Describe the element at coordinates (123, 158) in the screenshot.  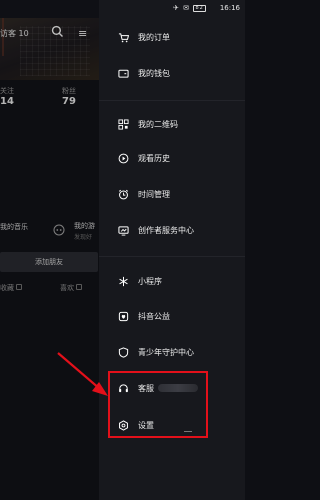
I see `history-icon` at that location.